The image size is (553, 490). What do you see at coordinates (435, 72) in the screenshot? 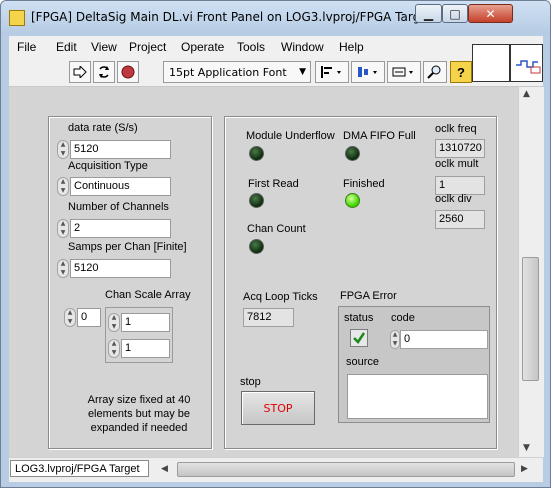
I see `search-icon` at bounding box center [435, 72].